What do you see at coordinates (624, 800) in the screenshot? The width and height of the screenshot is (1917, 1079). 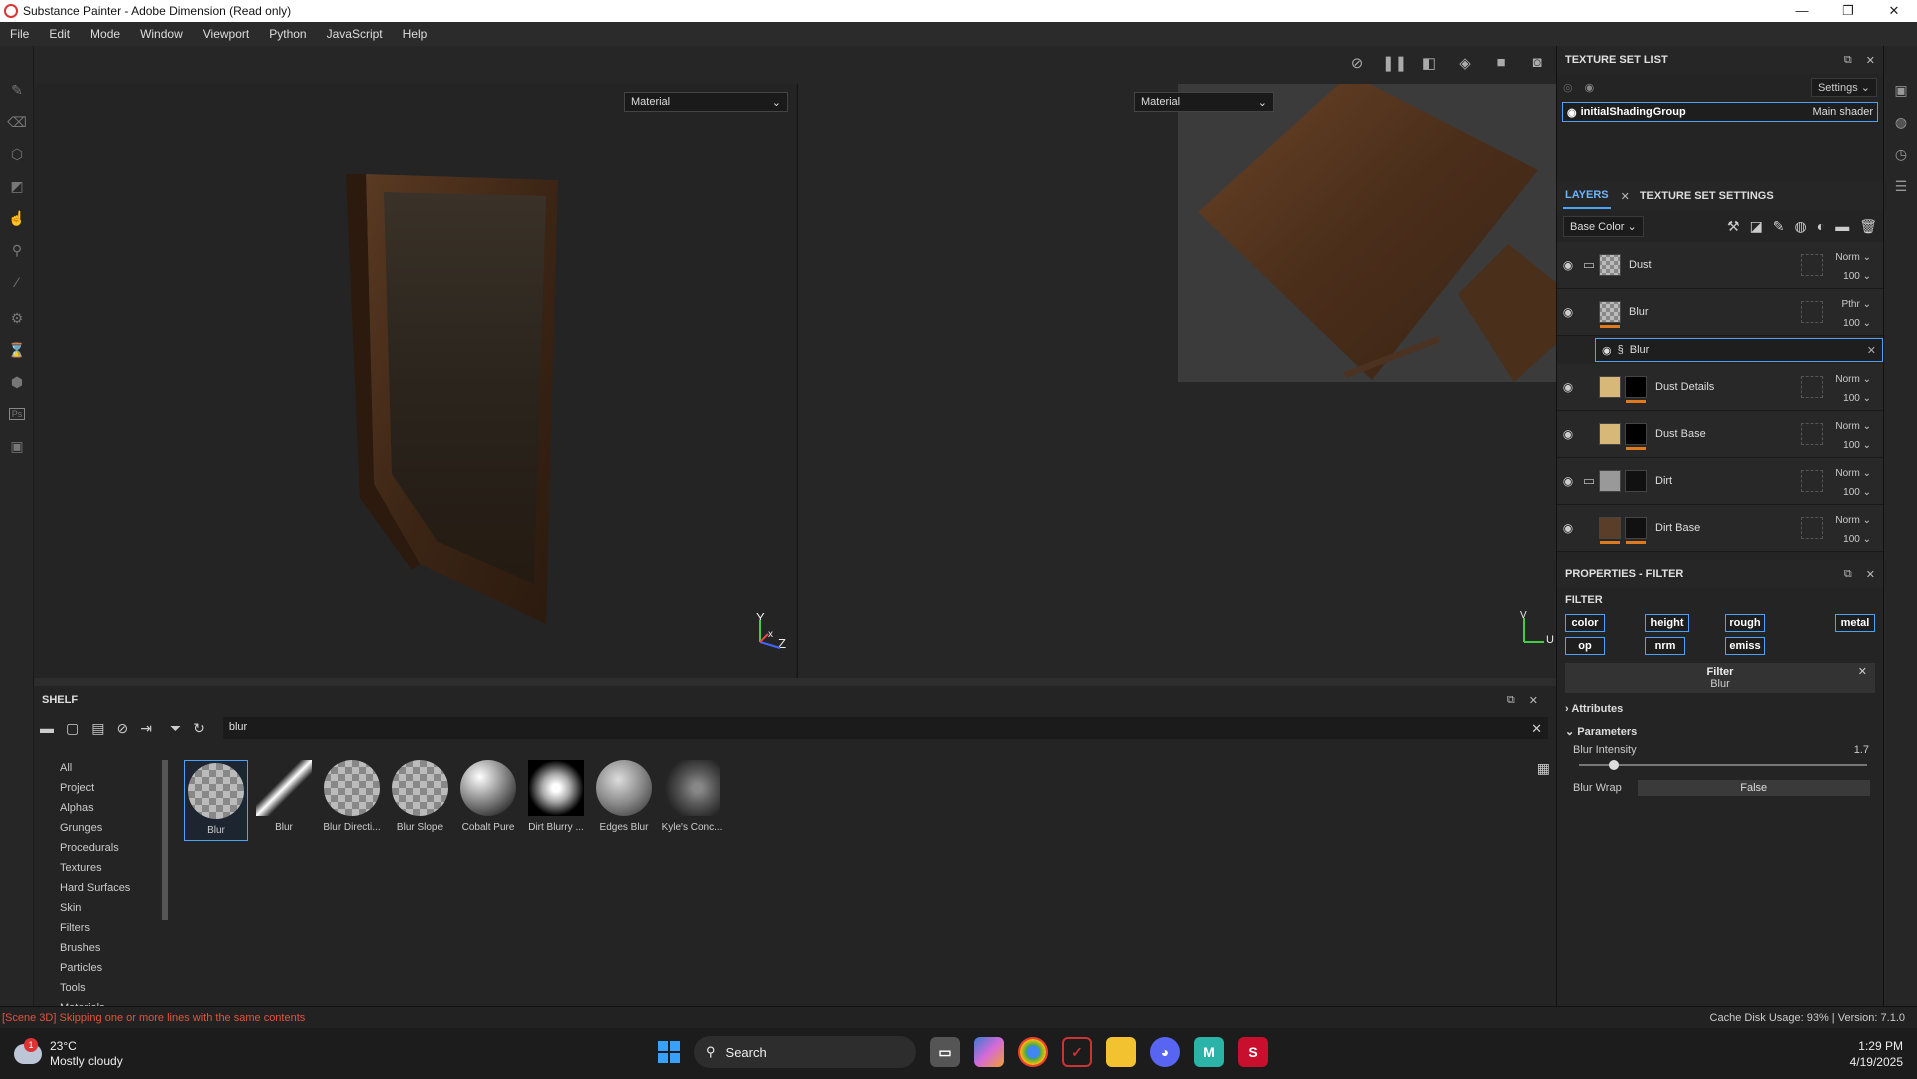 I see `shelf-item: Edges Blur` at bounding box center [624, 800].